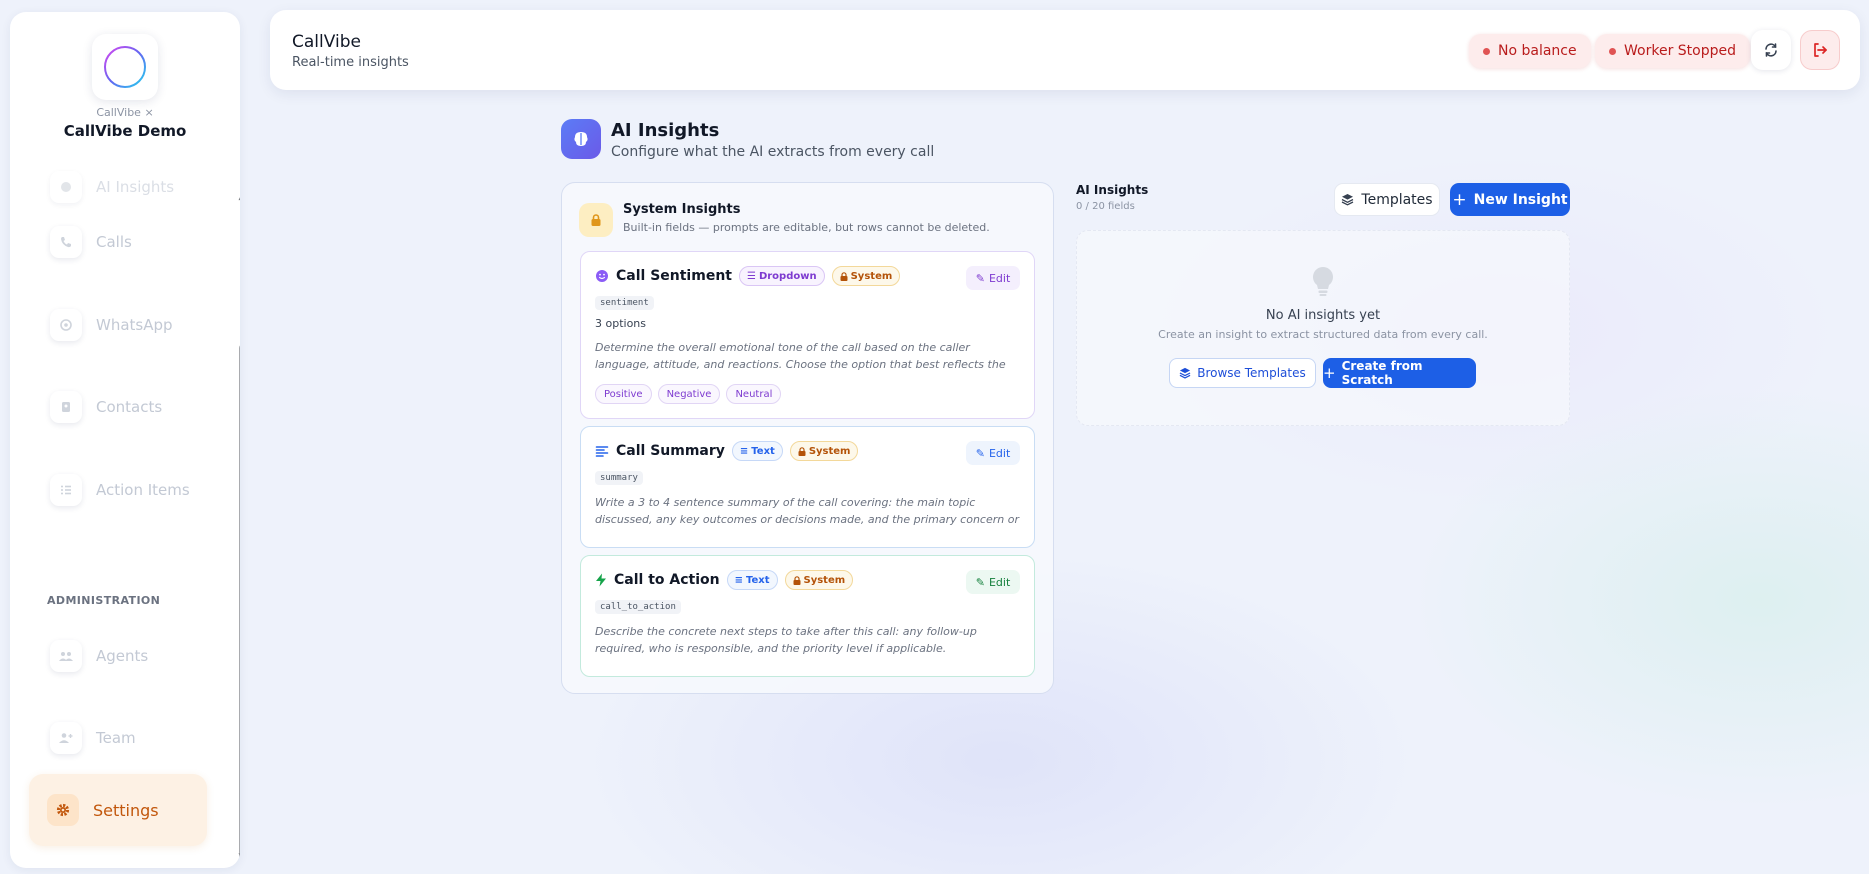  I want to click on refresh-button, so click(1771, 50).